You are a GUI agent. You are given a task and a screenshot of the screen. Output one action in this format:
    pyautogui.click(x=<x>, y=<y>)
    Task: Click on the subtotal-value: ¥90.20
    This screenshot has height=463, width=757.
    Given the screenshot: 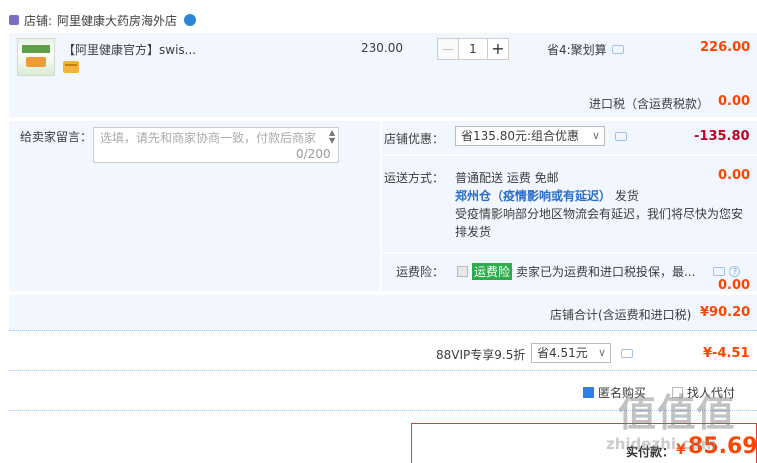 What is the action you would take?
    pyautogui.click(x=725, y=312)
    